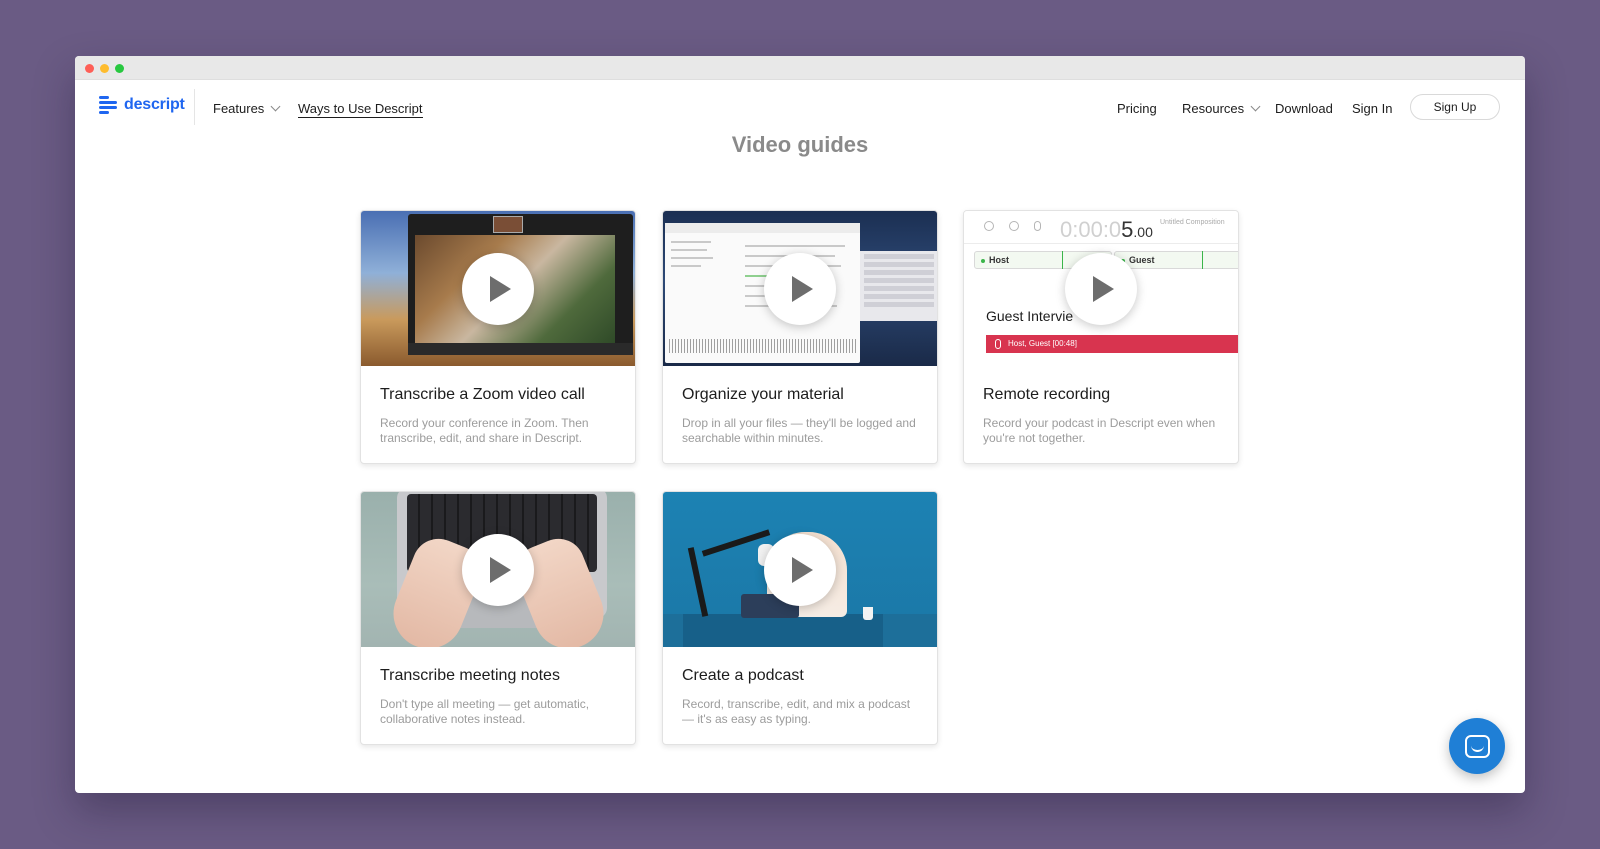 The image size is (1600, 849). I want to click on cup-graphic, so click(868, 613).